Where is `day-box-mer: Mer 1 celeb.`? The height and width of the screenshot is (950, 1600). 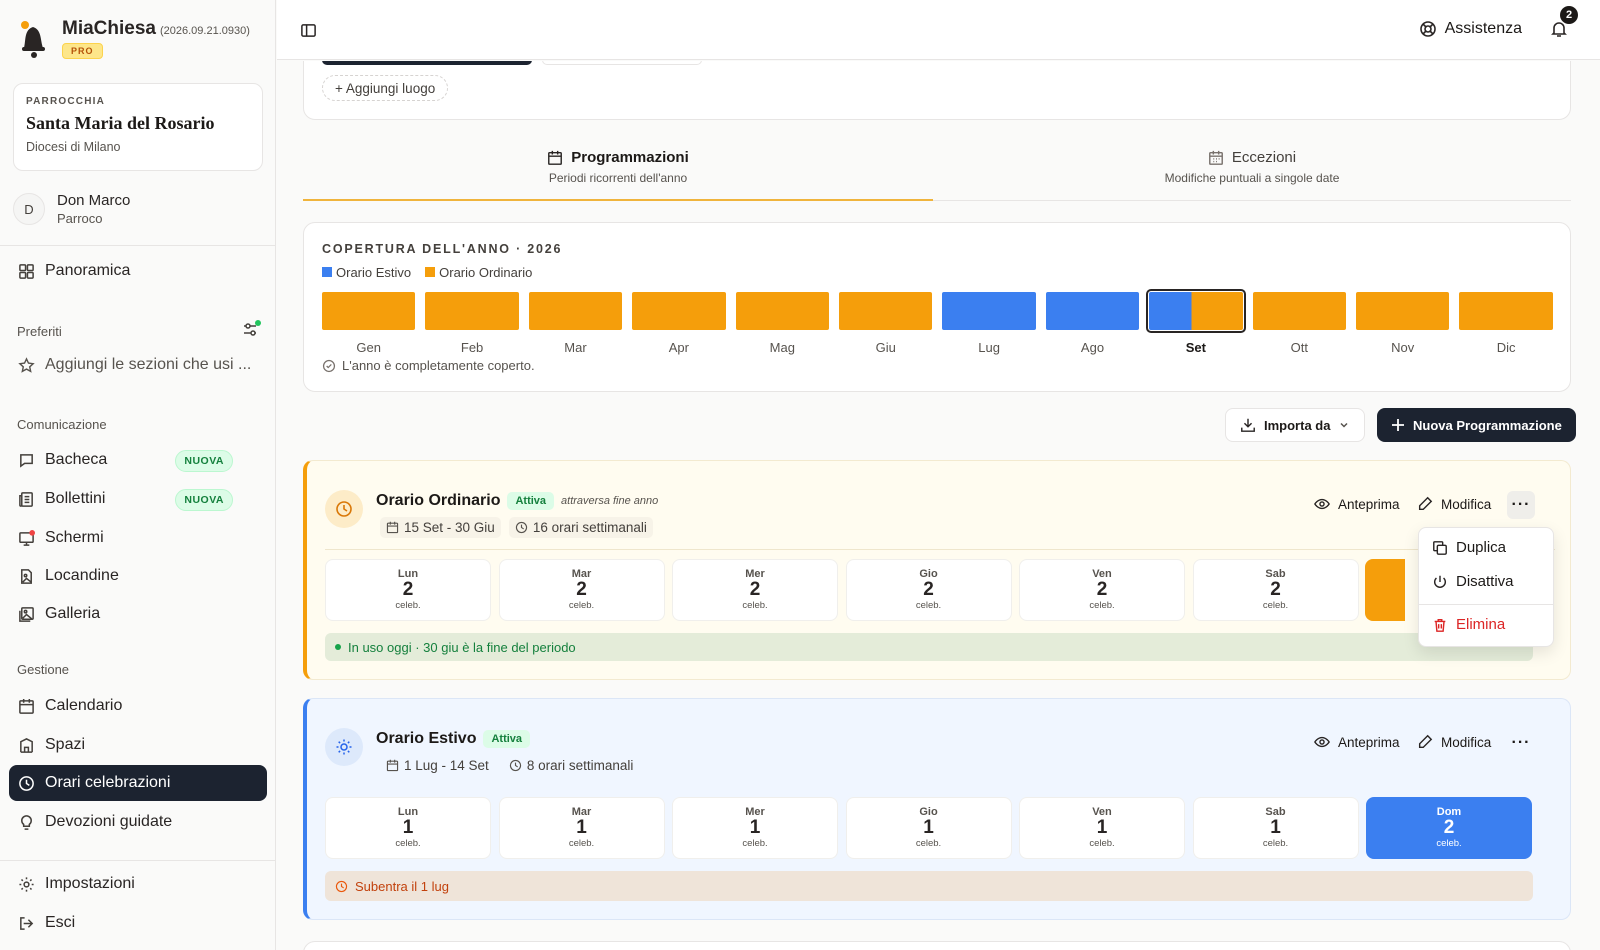 day-box-mer: Mer 1 celeb. is located at coordinates (755, 828).